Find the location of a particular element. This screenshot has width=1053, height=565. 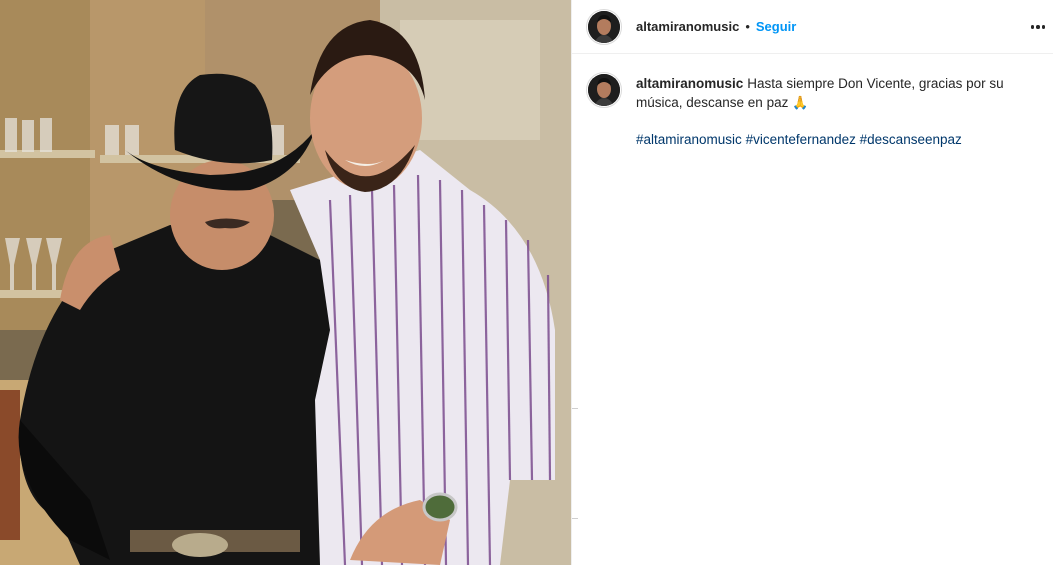

caption-avatar is located at coordinates (604, 90).